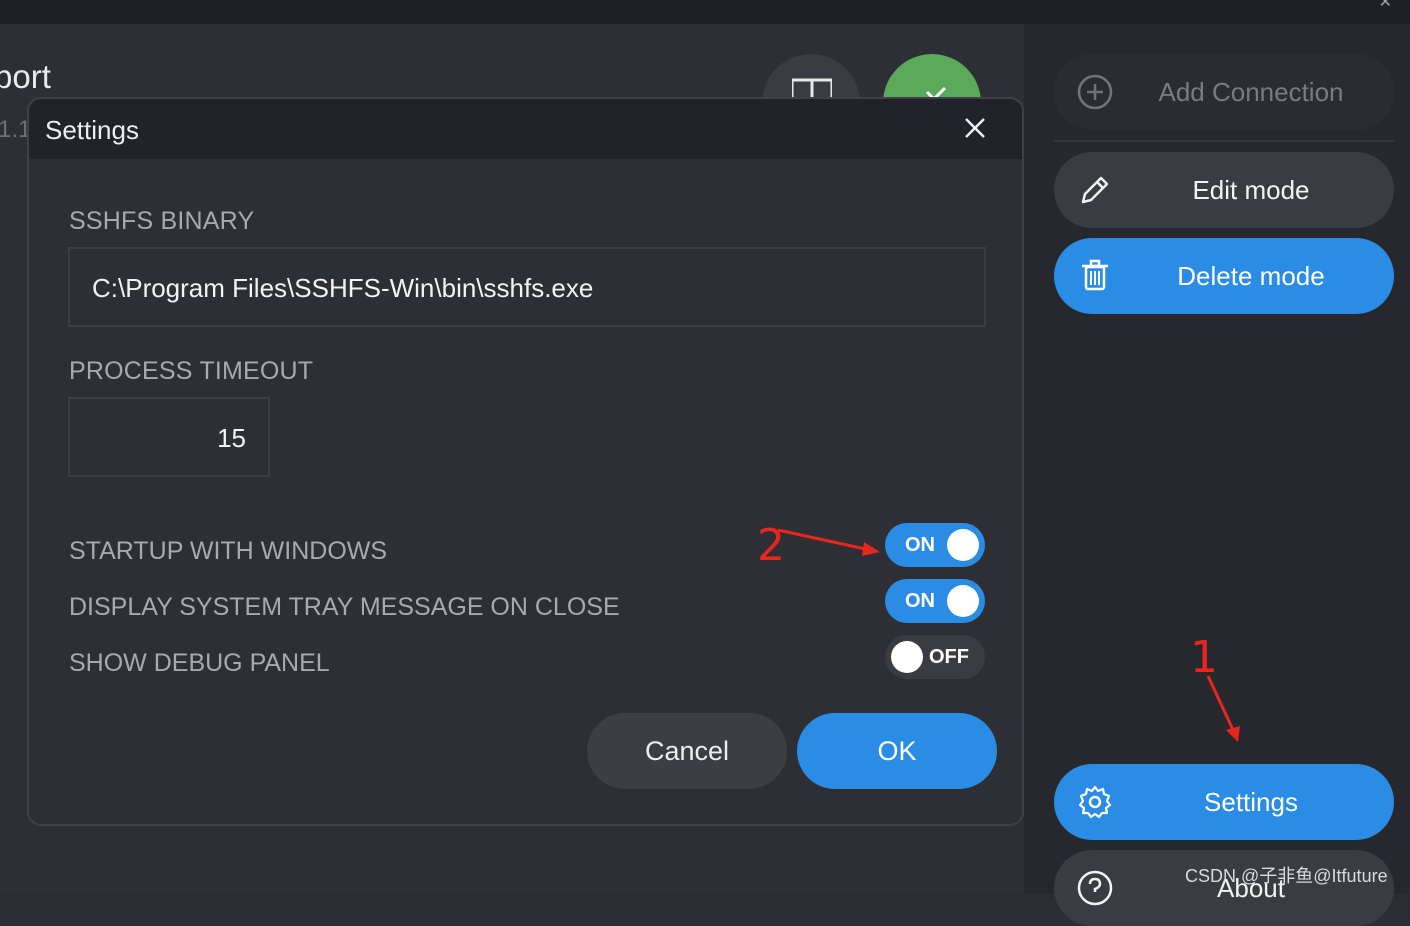 The width and height of the screenshot is (1410, 926). What do you see at coordinates (343, 288) in the screenshot?
I see `sshfs-binary-value: C:\Program Files\SSHFS-Win\bin\sshfs.exe` at bounding box center [343, 288].